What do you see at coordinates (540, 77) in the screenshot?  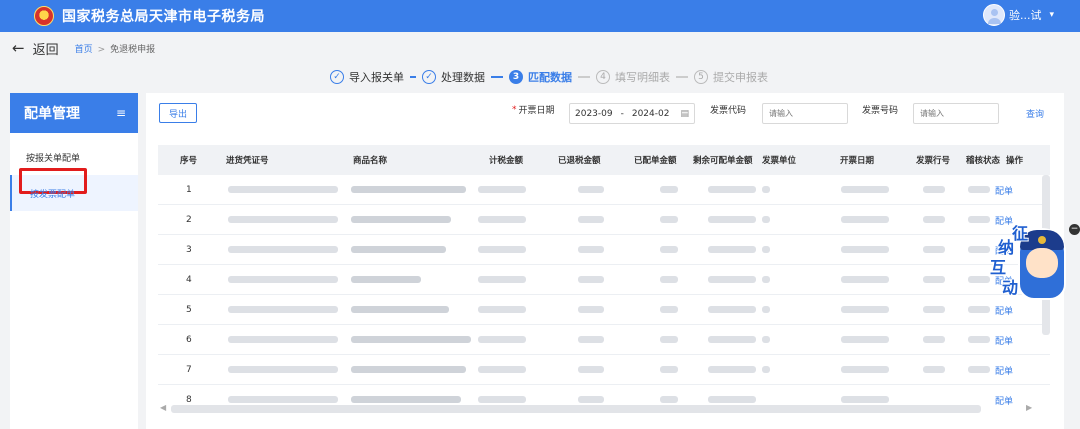 I see `step-match: 3 匹配数据` at bounding box center [540, 77].